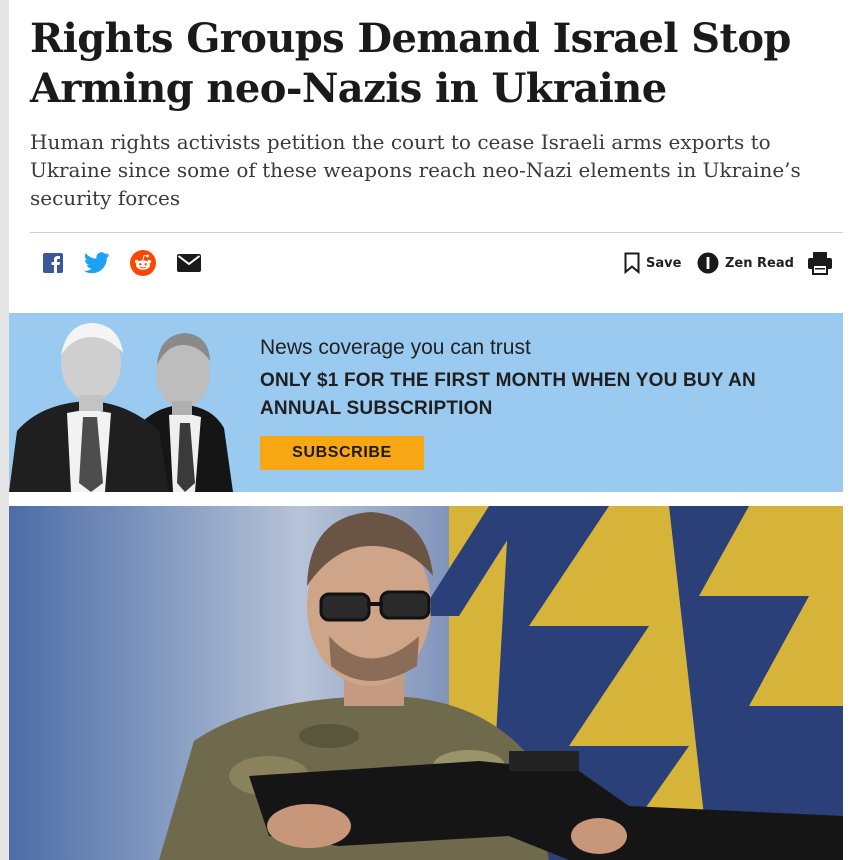 The image size is (856, 860). I want to click on share-toolbar: Save Zen Read, so click(436, 263).